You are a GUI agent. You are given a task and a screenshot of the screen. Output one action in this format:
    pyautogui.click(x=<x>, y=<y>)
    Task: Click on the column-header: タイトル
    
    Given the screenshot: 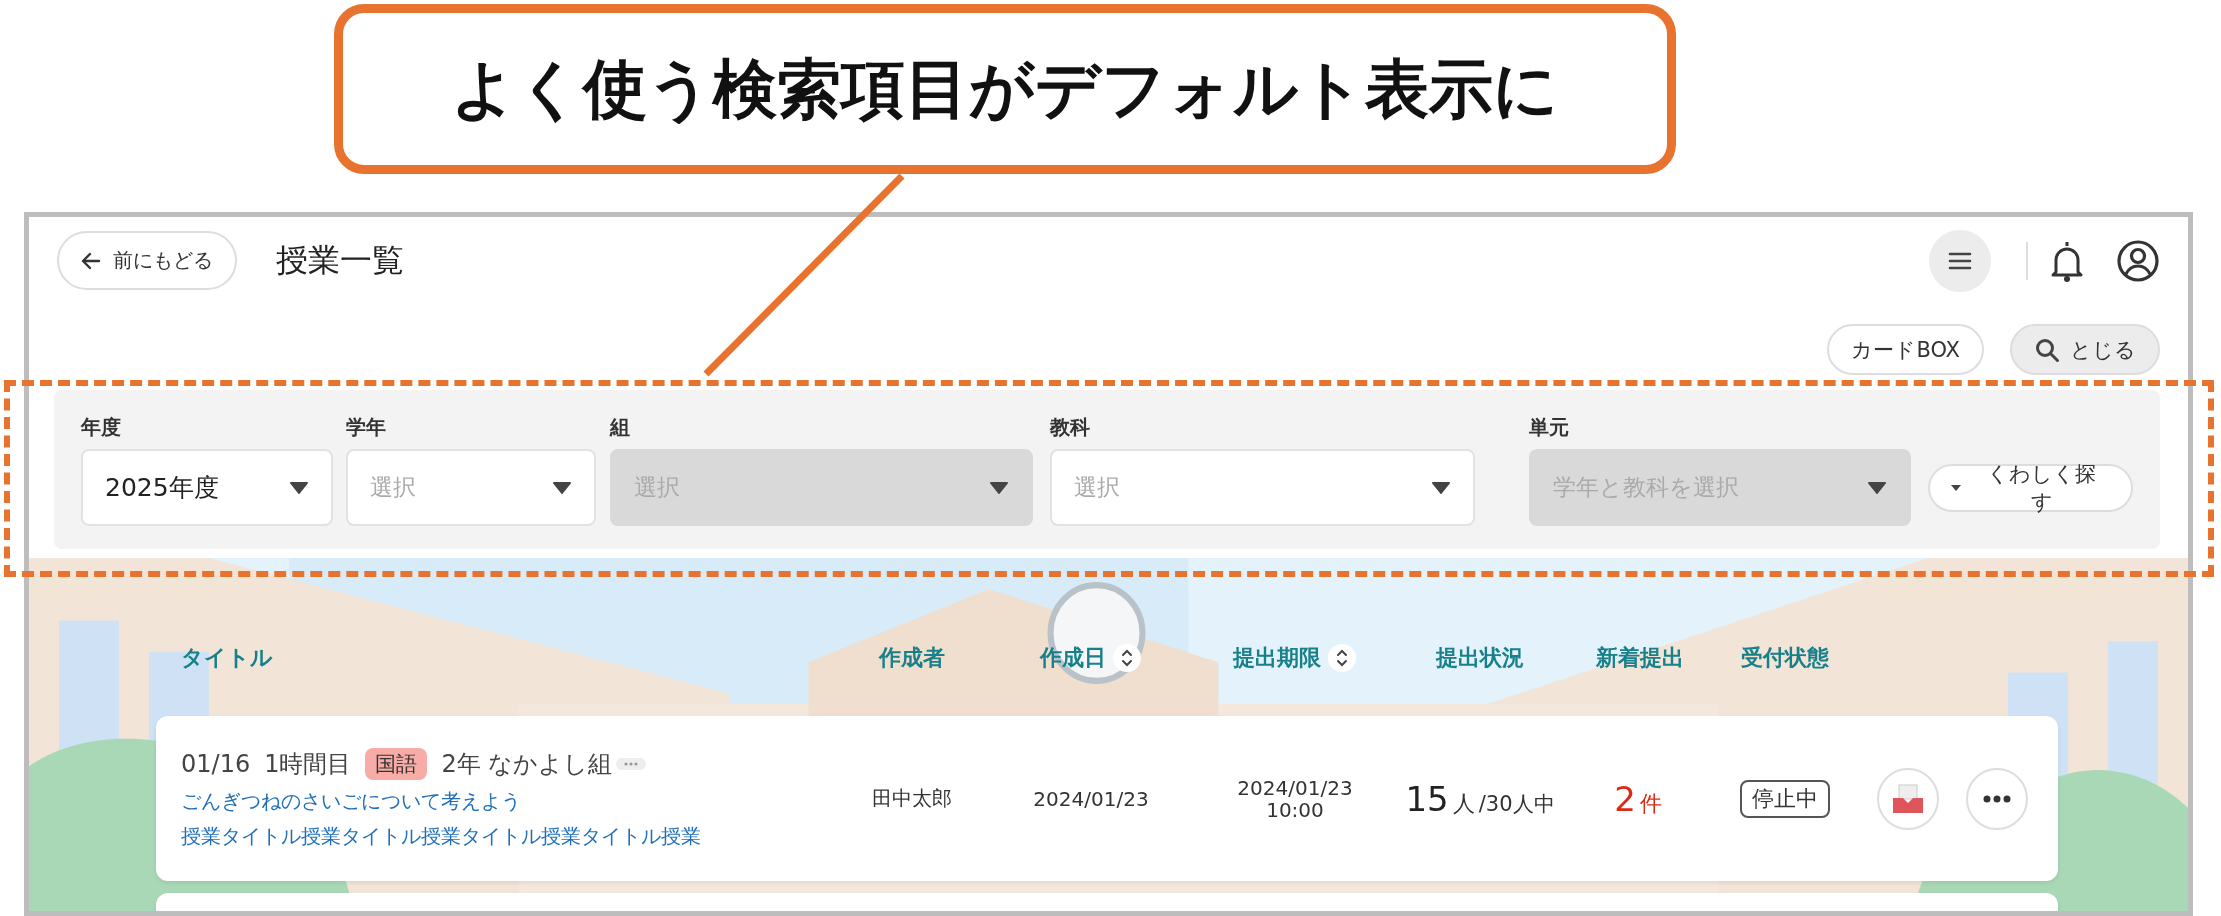 What is the action you would take?
    pyautogui.click(x=227, y=658)
    